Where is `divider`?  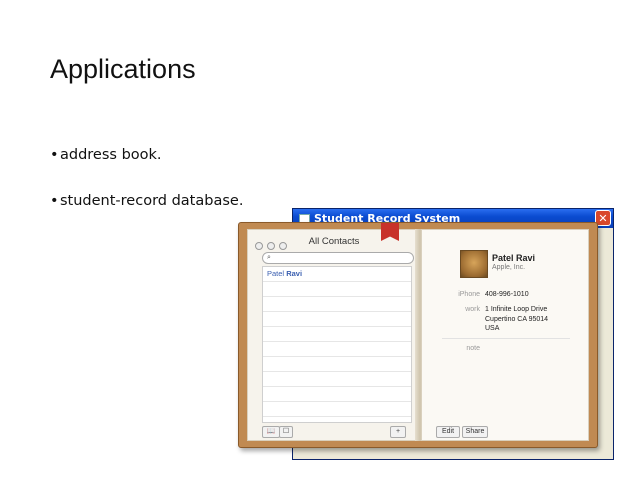
divider is located at coordinates (506, 338).